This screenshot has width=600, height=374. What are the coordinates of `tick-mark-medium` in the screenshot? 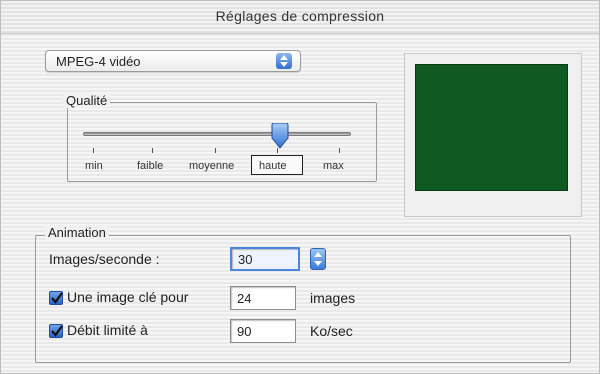 It's located at (215, 150).